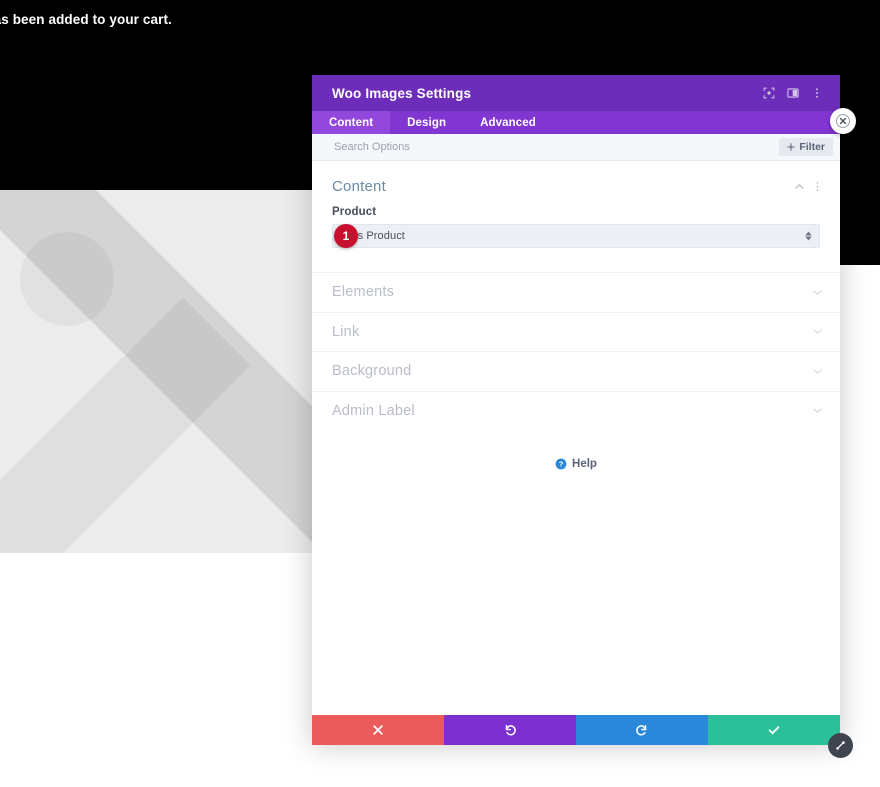 This screenshot has height=787, width=880. I want to click on modal-tabbar: Content Design Advanced, so click(576, 122).